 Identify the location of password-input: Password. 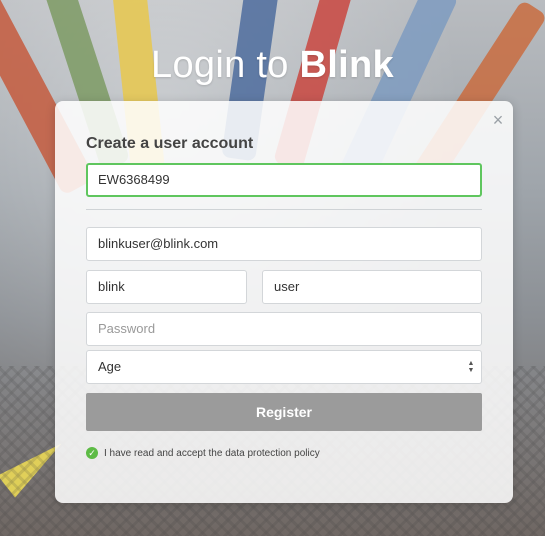
(284, 329).